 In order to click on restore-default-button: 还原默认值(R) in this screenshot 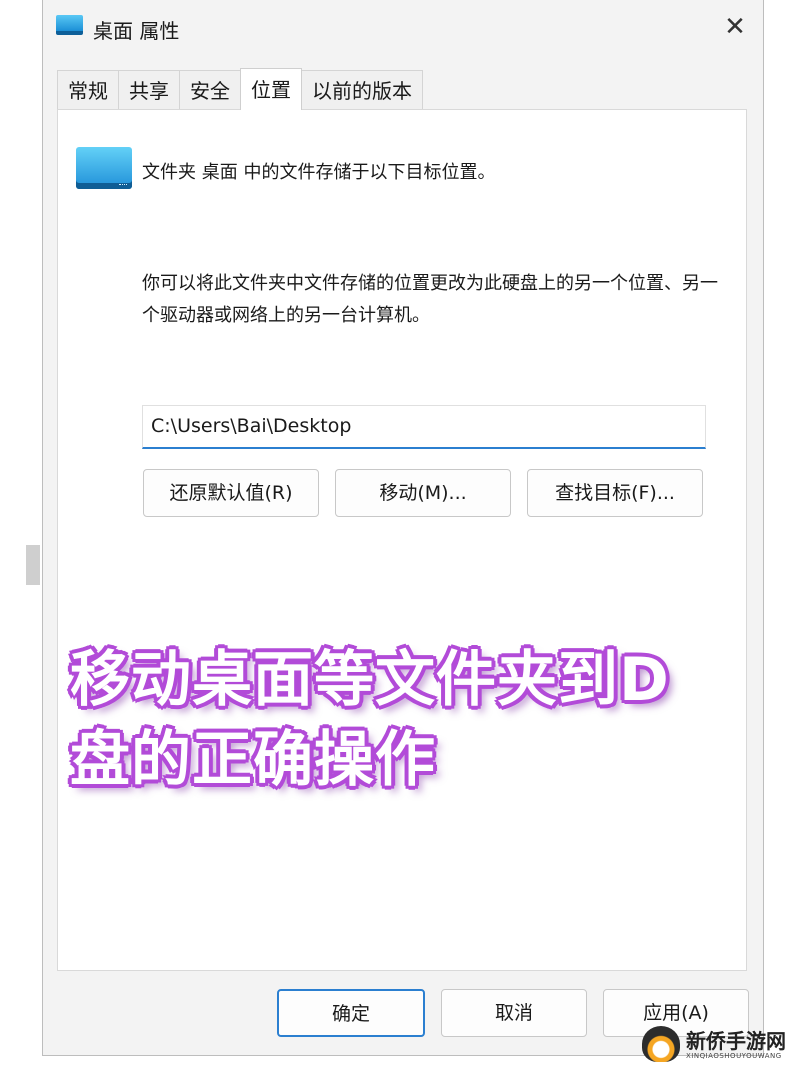, I will do `click(231, 493)`.